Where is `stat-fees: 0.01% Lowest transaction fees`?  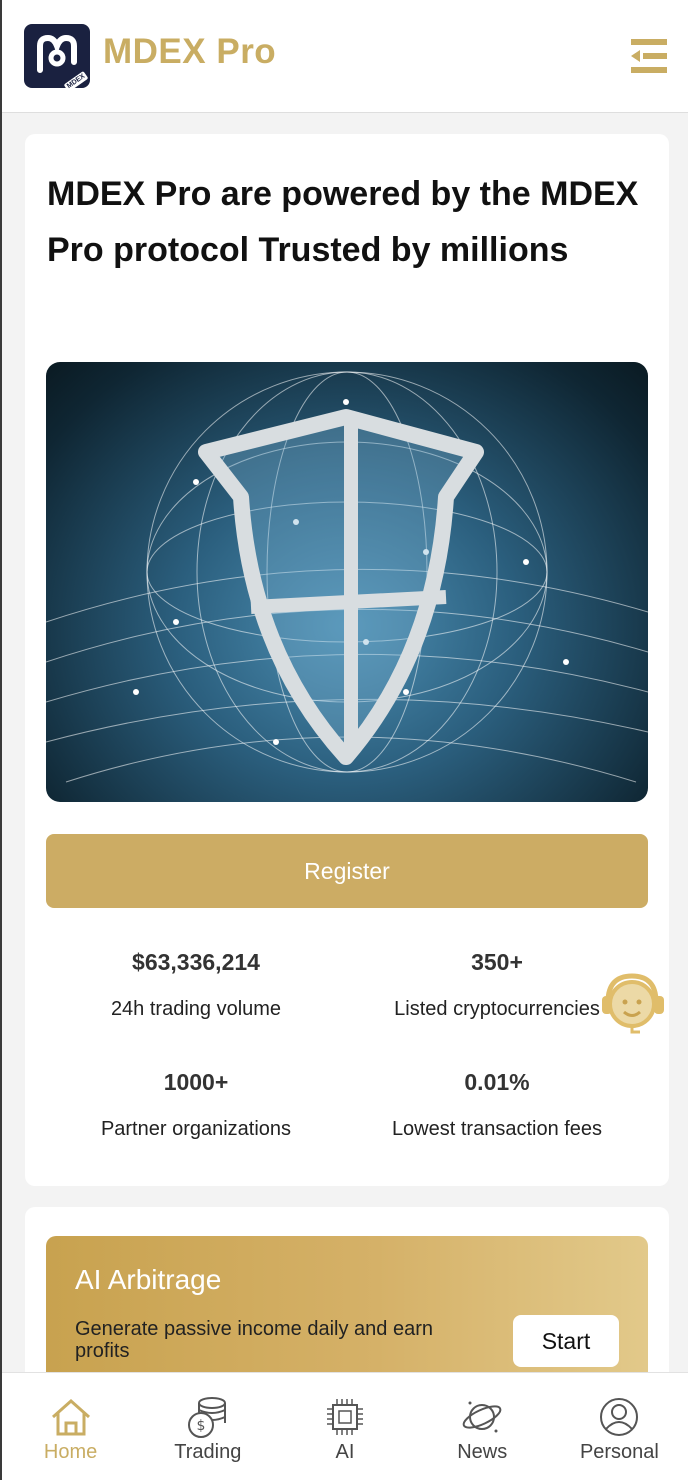 stat-fees: 0.01% Lowest transaction fees is located at coordinates (497, 1105).